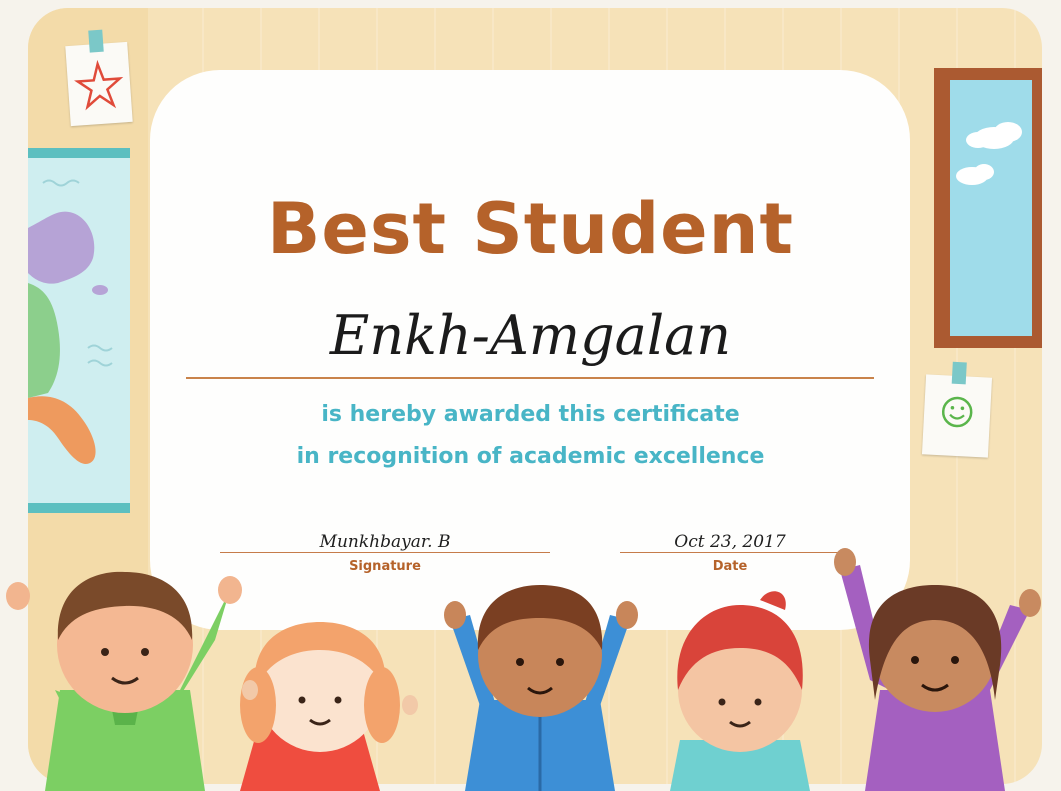 The height and width of the screenshot is (791, 1061). What do you see at coordinates (329, 706) in the screenshot?
I see `kid-red` at bounding box center [329, 706].